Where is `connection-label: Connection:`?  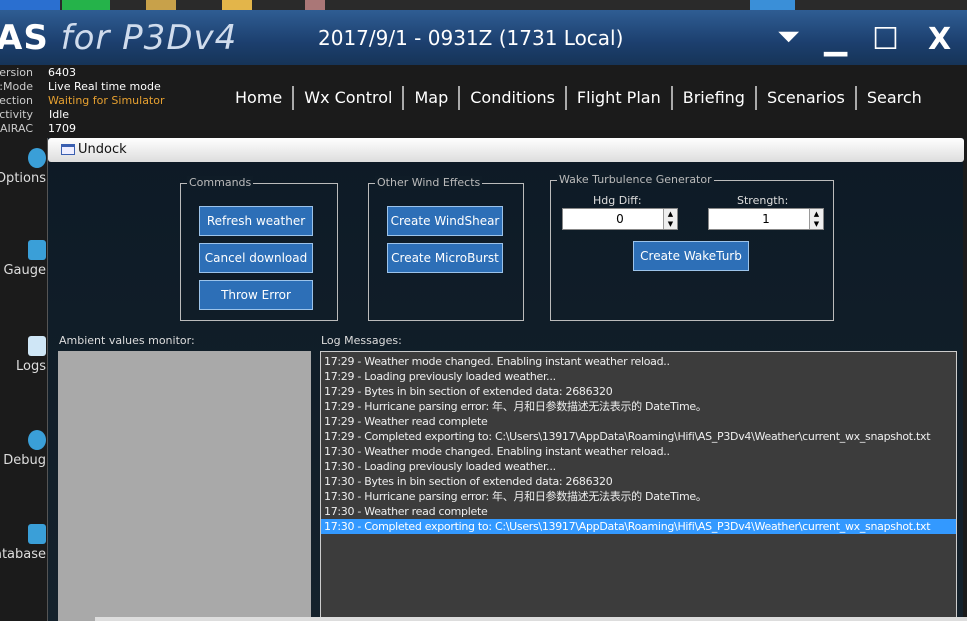
connection-label: Connection: is located at coordinates (16, 100).